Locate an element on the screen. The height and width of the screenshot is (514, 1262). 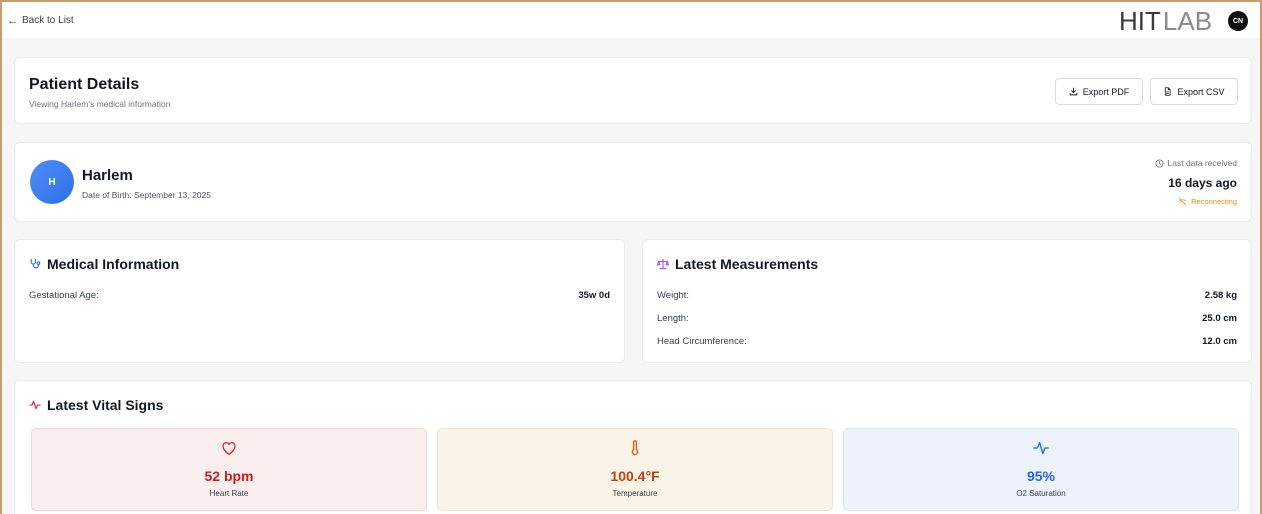
row-value: 12.0 cm is located at coordinates (1219, 341).